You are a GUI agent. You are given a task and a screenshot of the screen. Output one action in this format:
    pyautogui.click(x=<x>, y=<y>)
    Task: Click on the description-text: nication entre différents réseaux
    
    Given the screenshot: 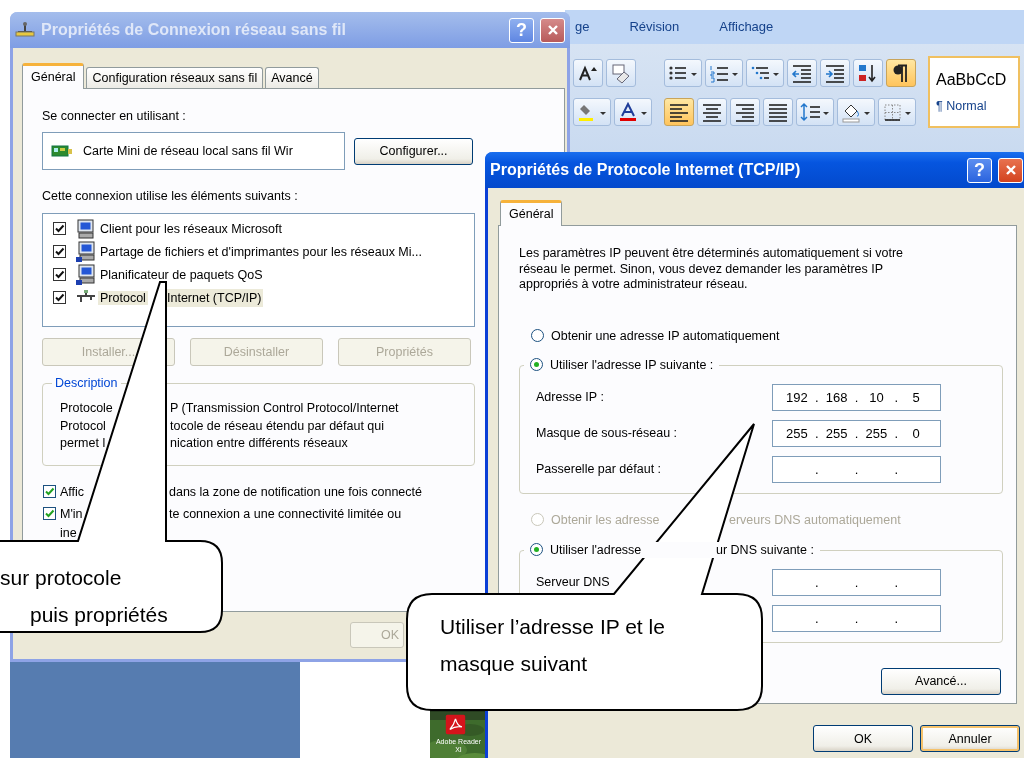 What is the action you would take?
    pyautogui.click(x=259, y=443)
    